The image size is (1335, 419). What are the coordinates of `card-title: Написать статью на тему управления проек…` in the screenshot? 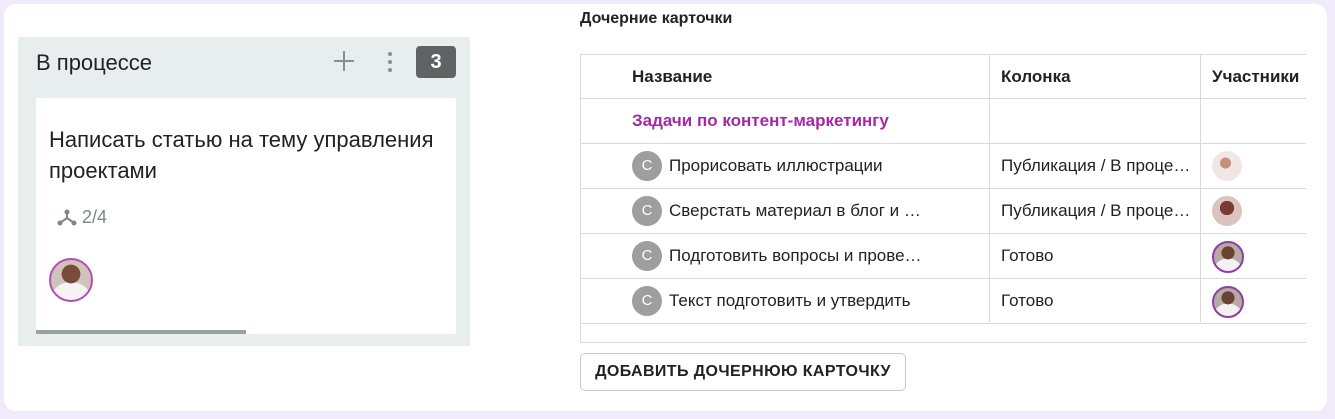 It's located at (241, 155).